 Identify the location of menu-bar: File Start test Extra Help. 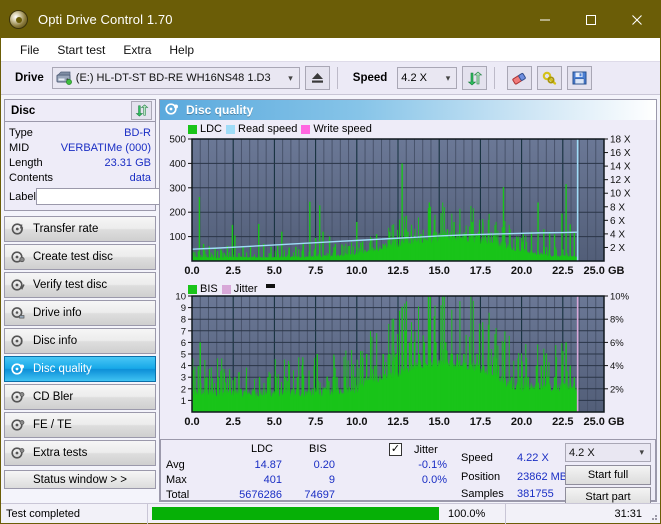
(330, 49).